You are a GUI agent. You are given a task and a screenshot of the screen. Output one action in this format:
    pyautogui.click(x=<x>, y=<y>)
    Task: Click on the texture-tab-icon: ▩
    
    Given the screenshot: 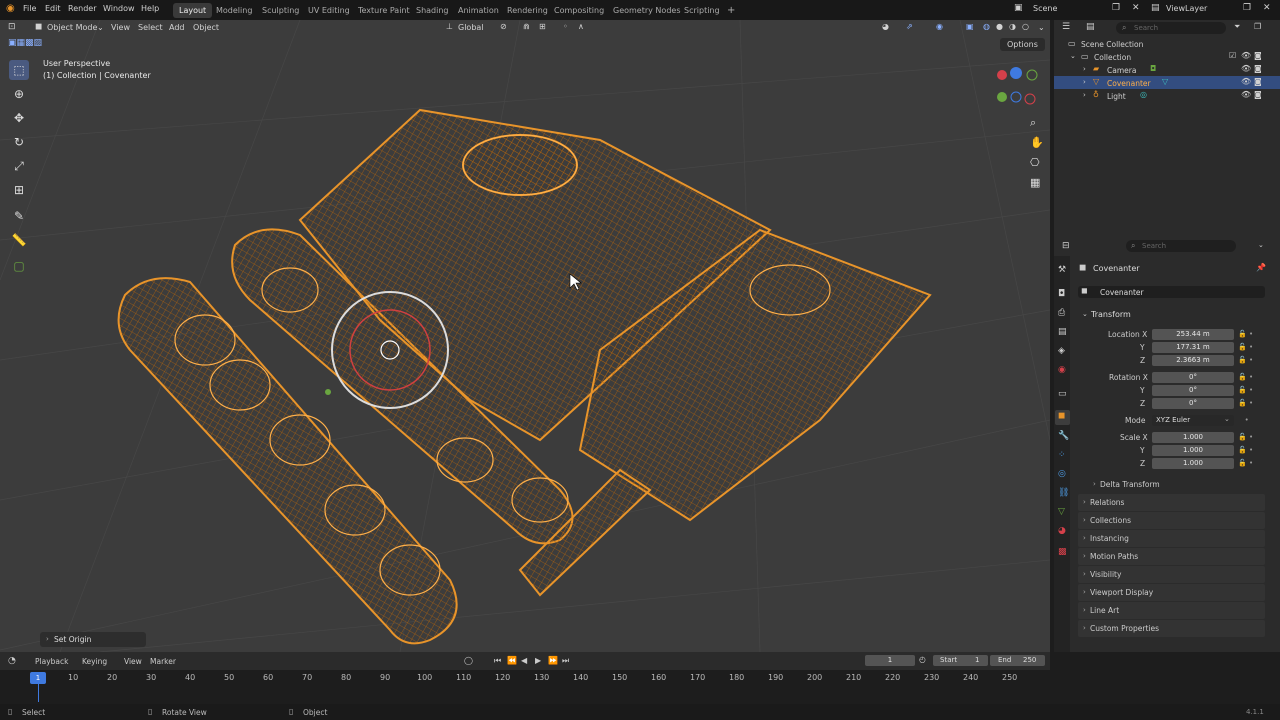 What is the action you would take?
    pyautogui.click(x=1062, y=552)
    